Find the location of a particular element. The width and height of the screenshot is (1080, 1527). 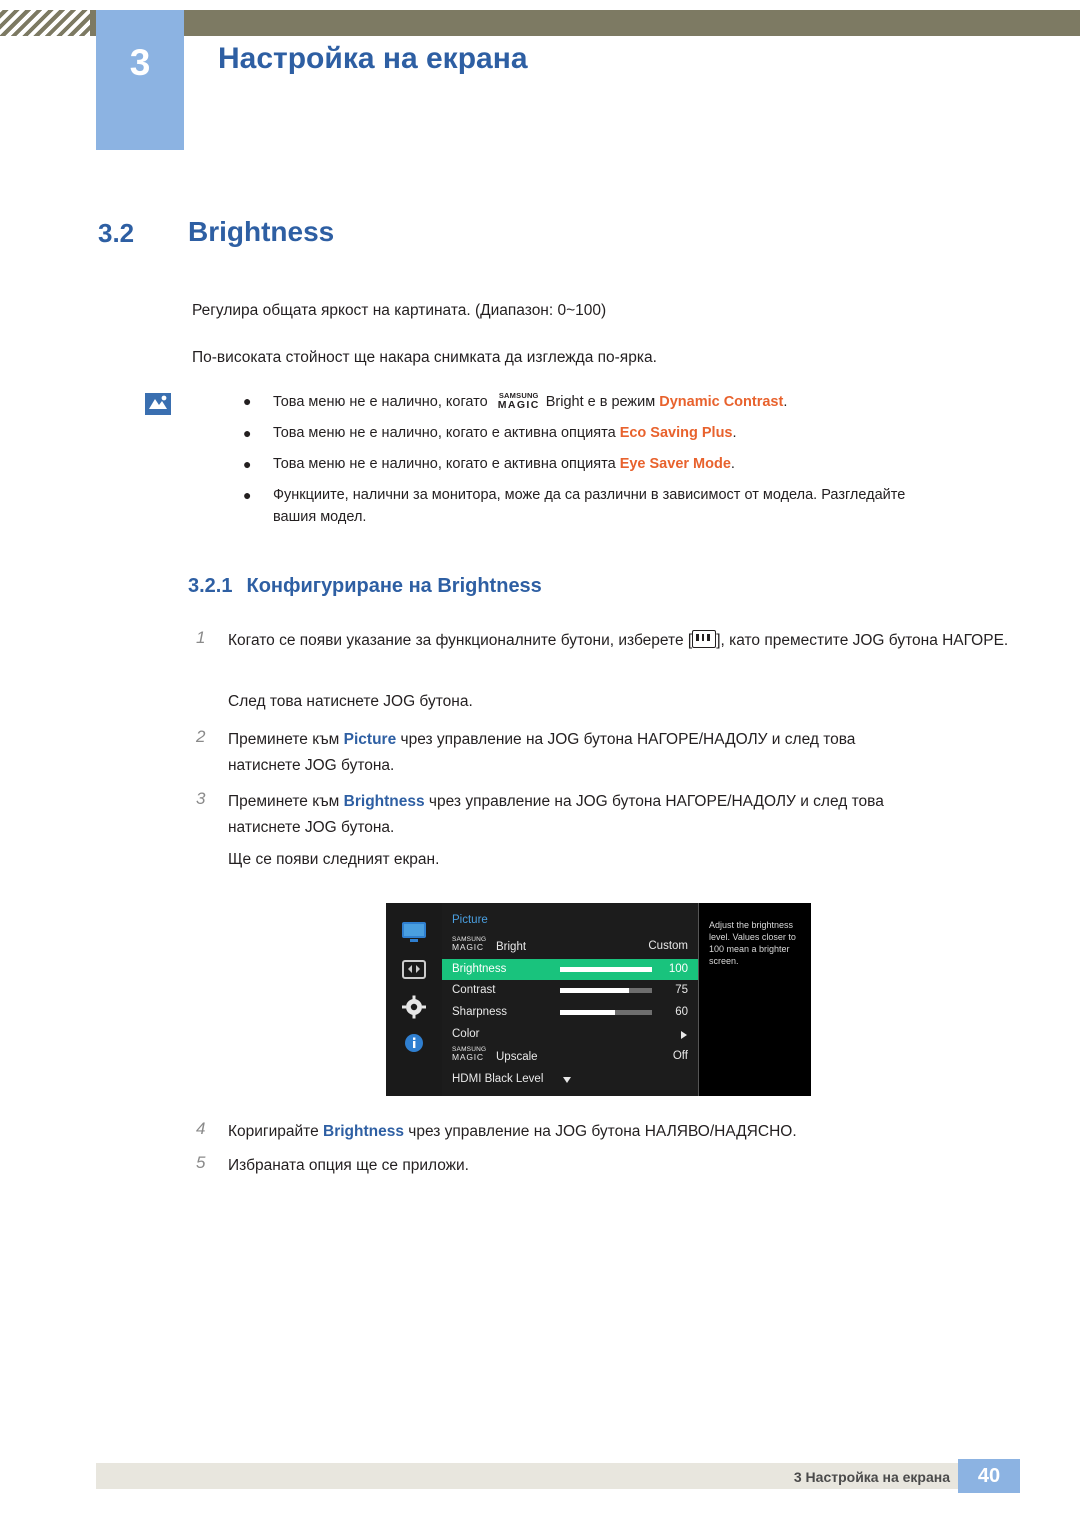

section-number: 3.2 is located at coordinates (116, 233).